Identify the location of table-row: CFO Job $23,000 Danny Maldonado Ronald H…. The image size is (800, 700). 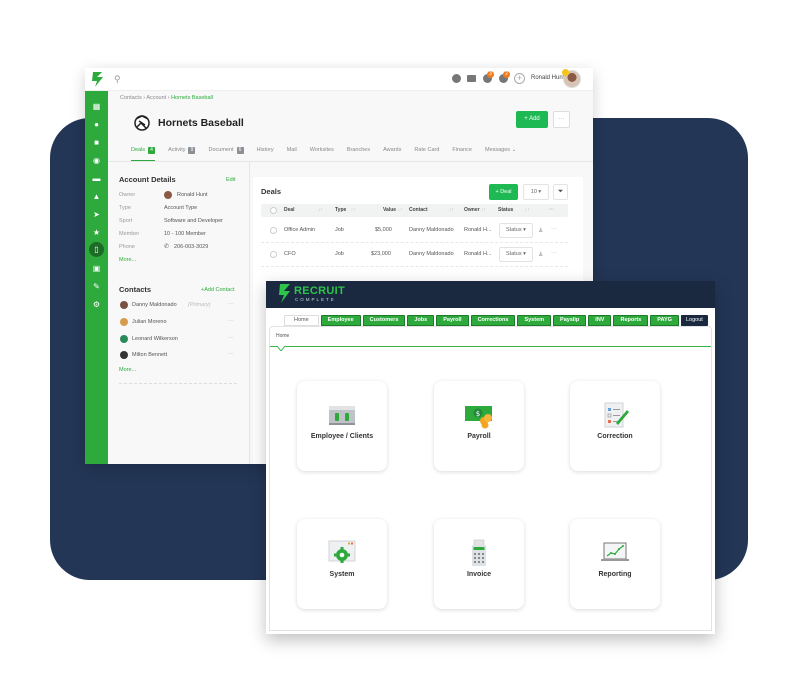
(414, 255).